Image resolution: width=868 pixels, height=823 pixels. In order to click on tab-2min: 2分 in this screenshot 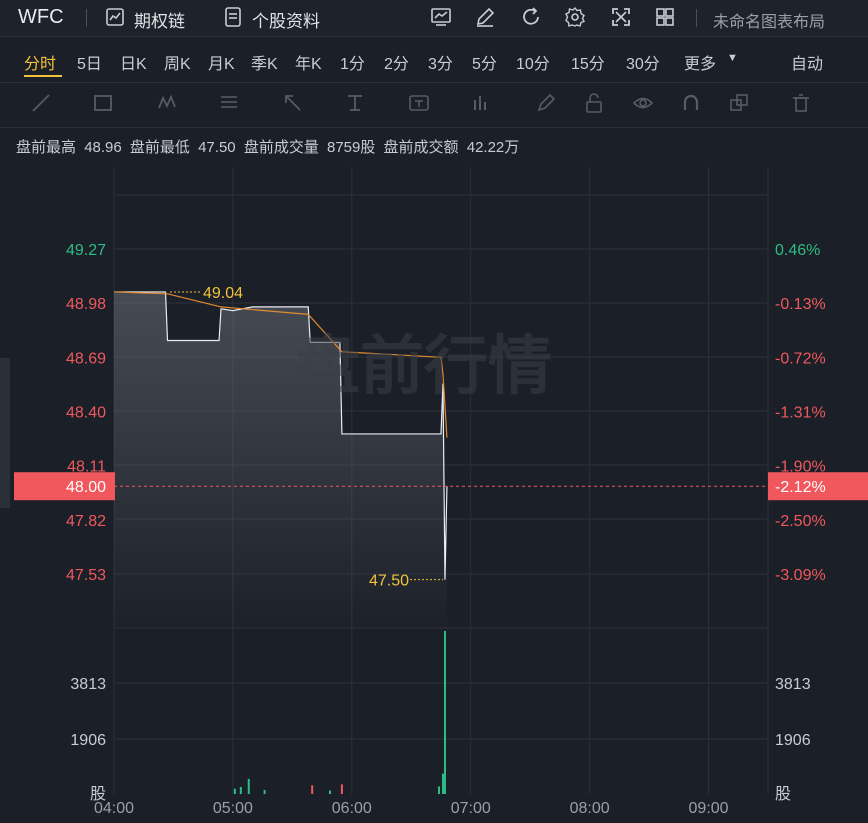, I will do `click(396, 62)`.